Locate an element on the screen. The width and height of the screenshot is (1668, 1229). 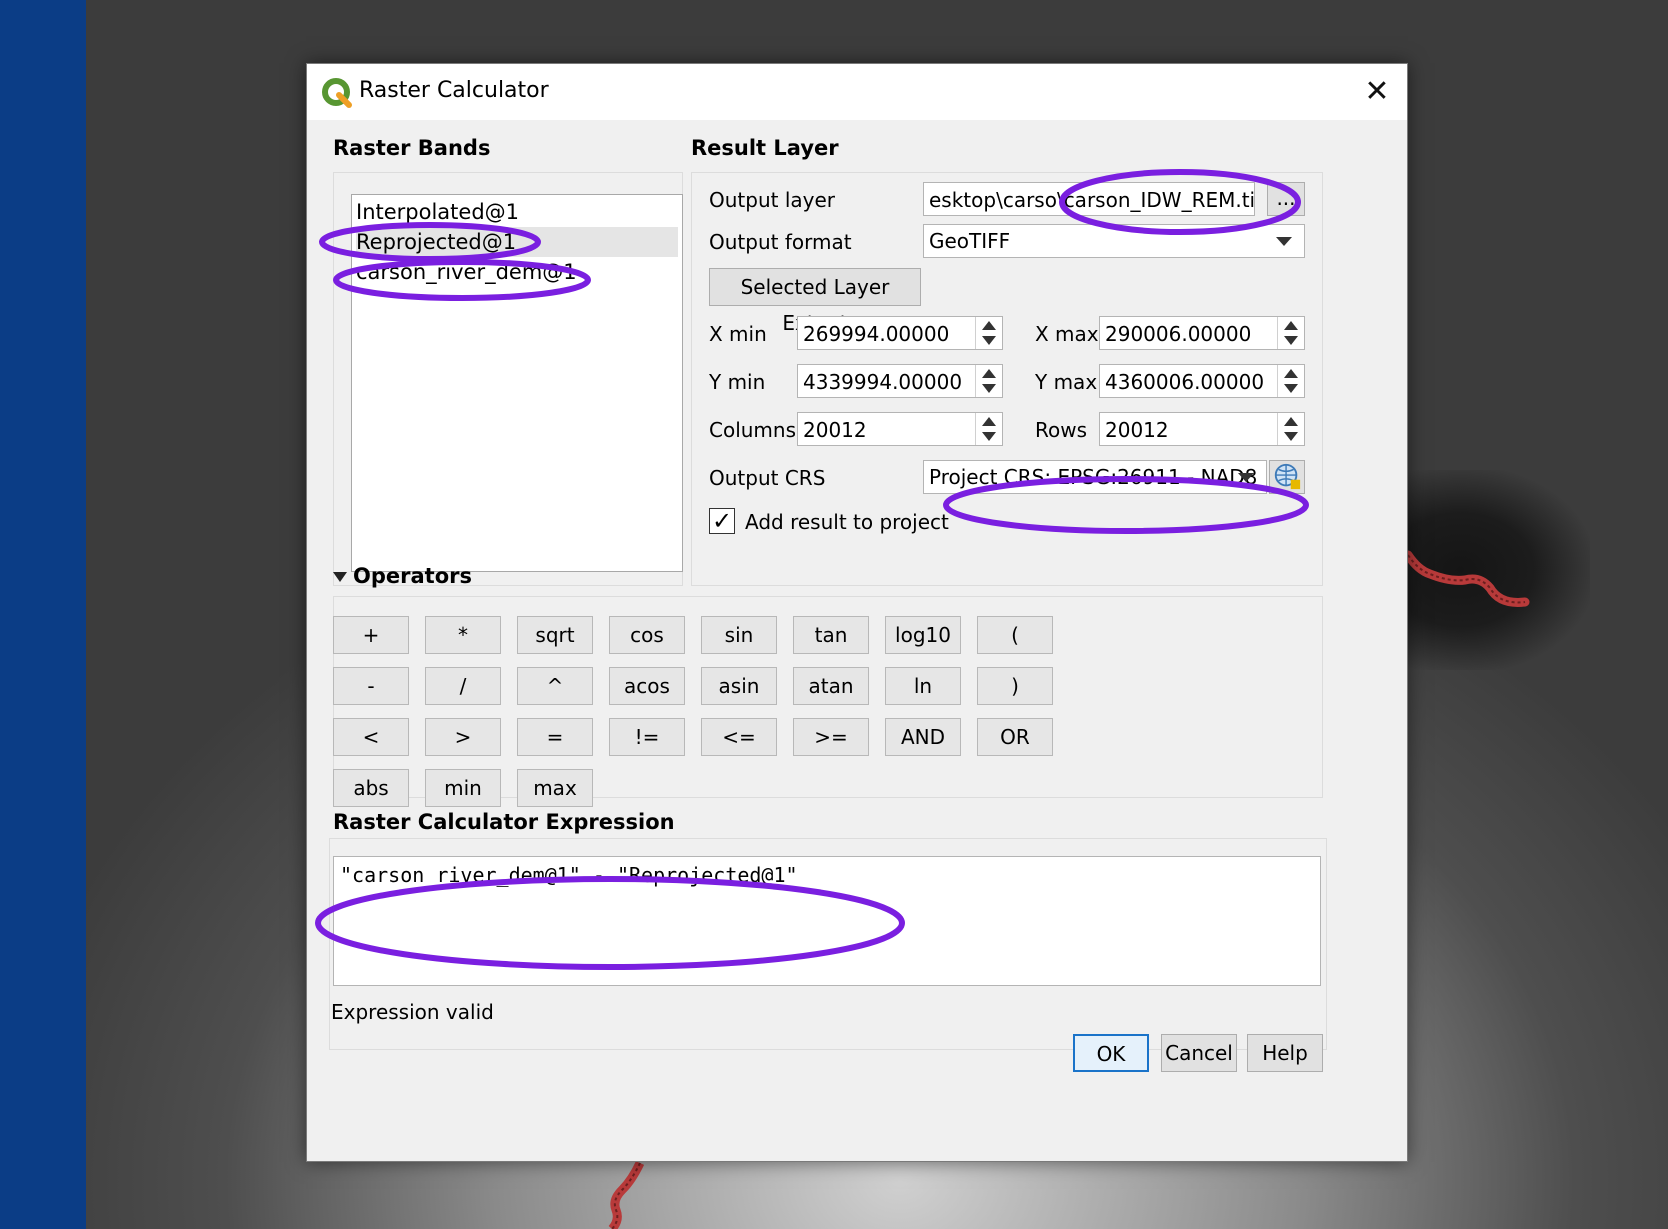
cancel-button: Cancel is located at coordinates (1199, 1053).